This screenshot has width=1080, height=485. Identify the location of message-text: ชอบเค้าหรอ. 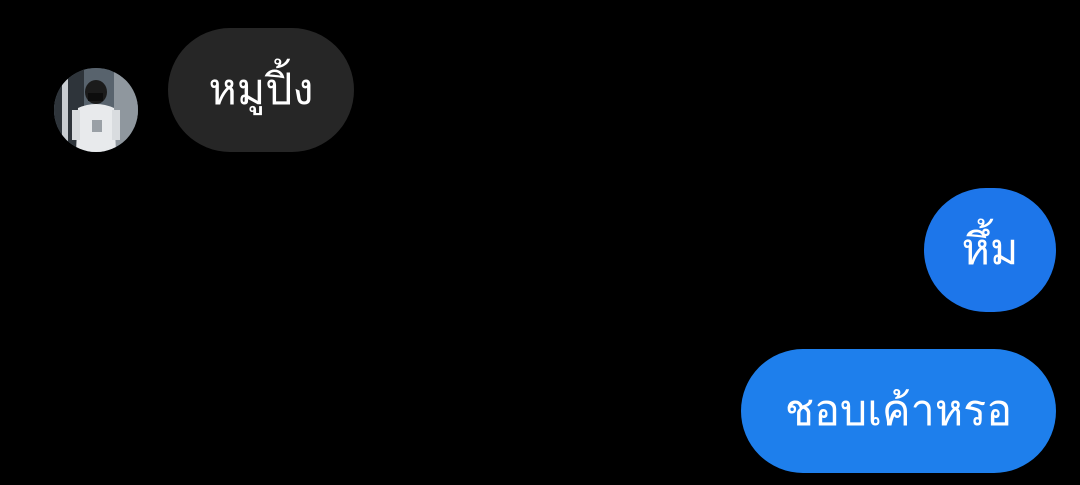
(898, 411).